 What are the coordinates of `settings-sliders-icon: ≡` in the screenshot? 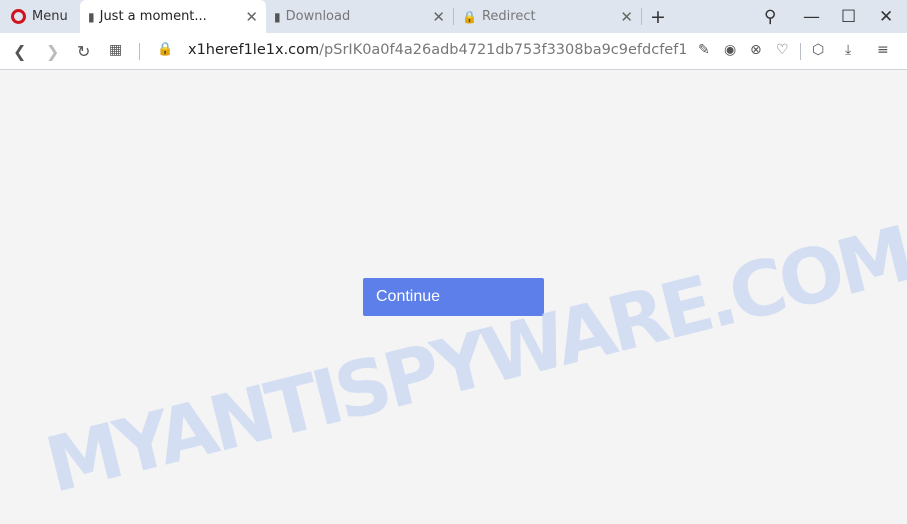 It's located at (883, 50).